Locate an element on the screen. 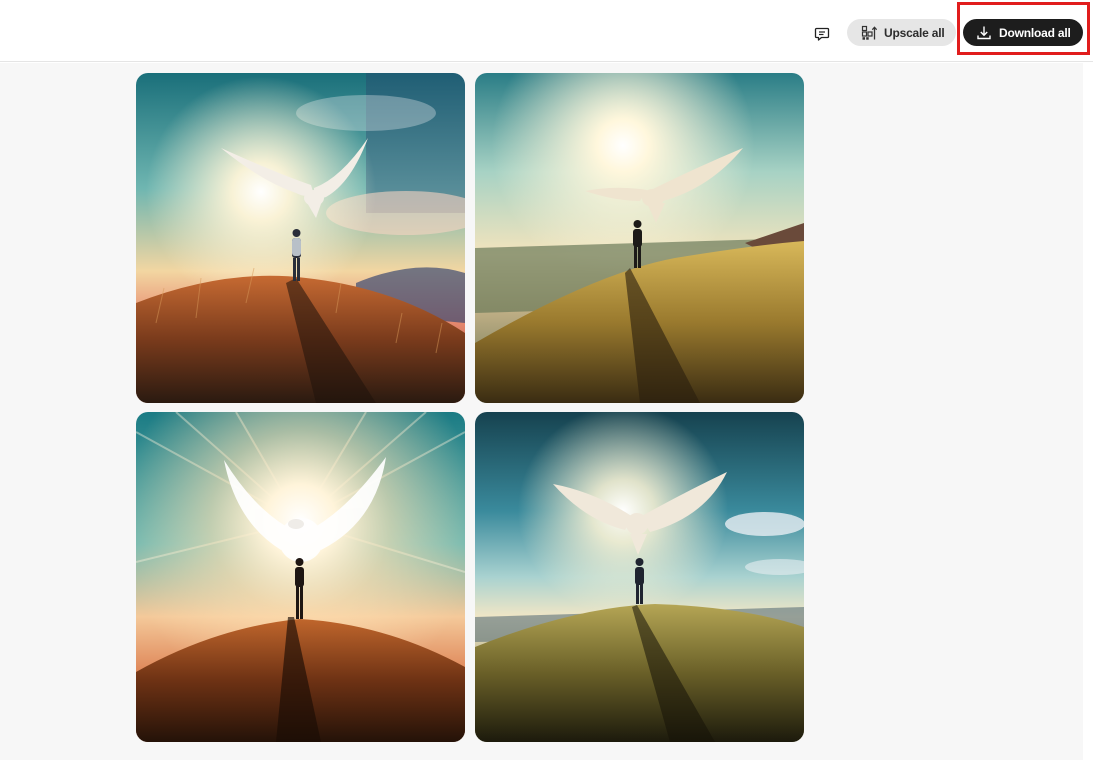 This screenshot has height=760, width=1093. speech-bubble-icon is located at coordinates (822, 34).